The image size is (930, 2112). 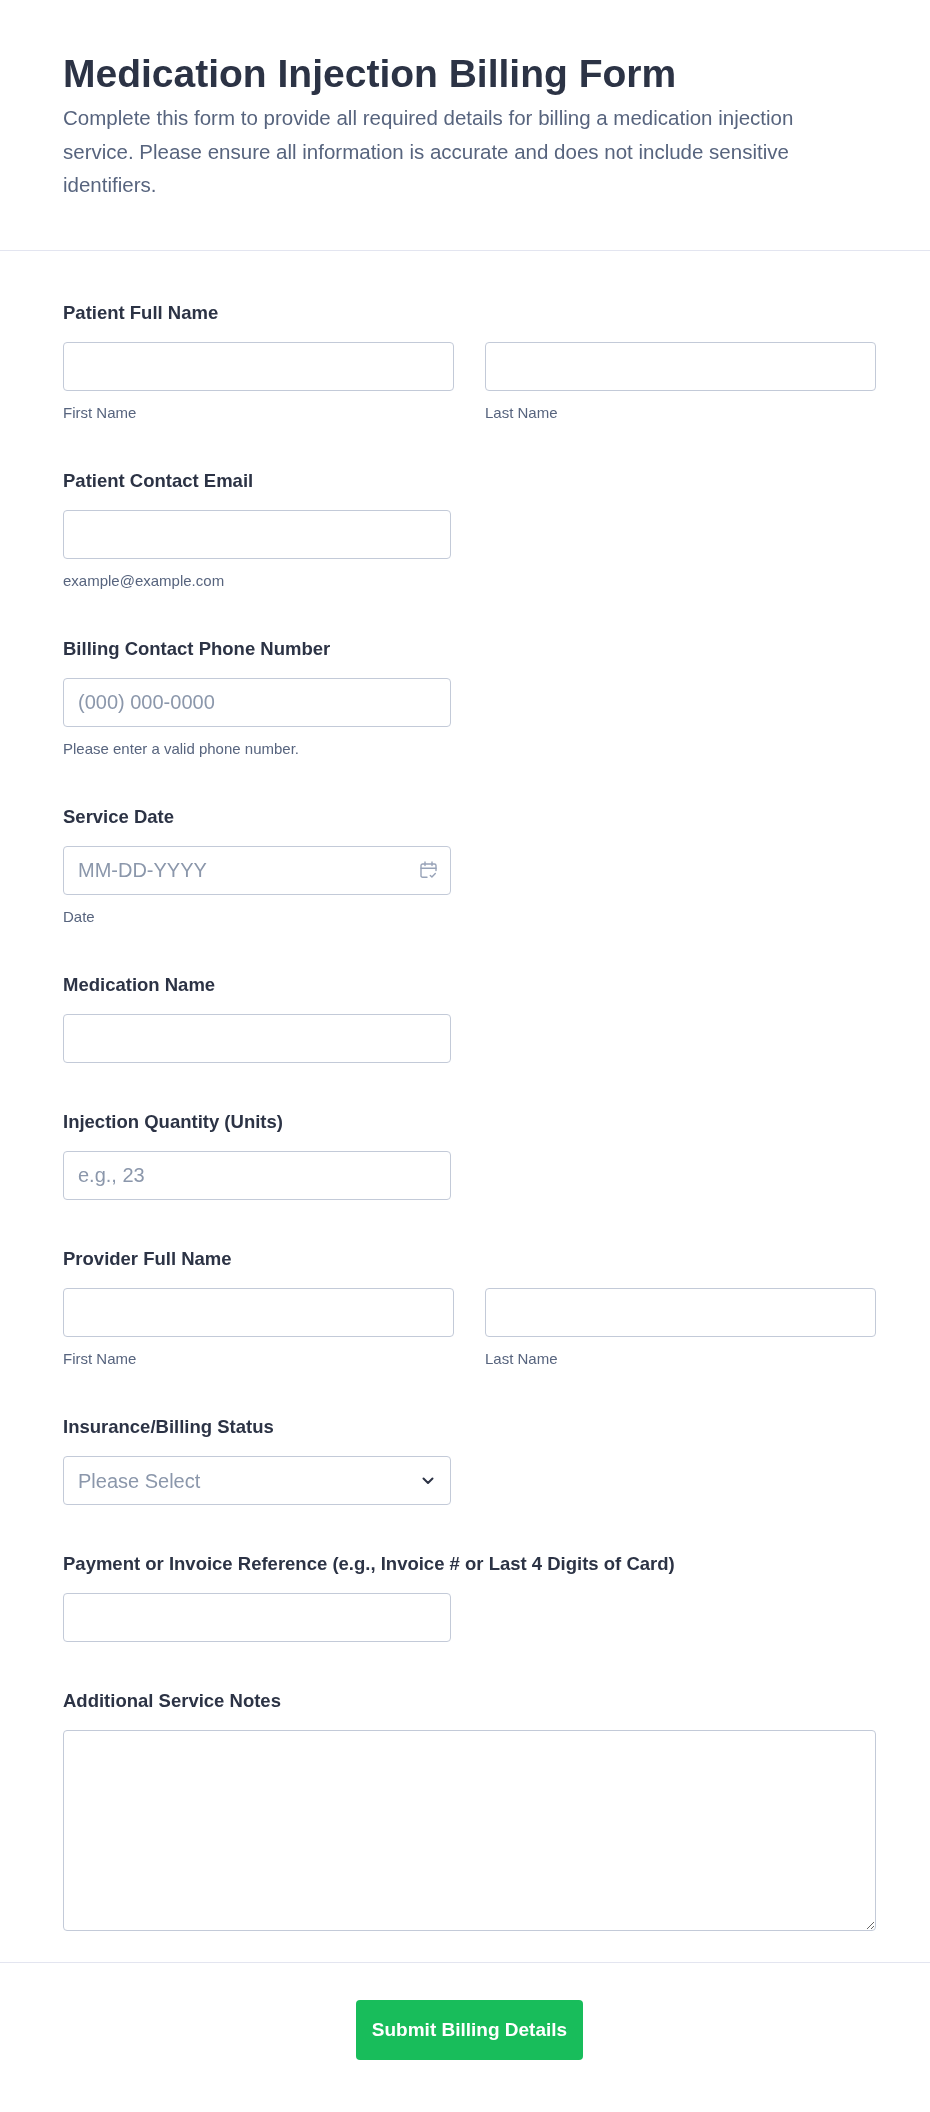 What do you see at coordinates (257, 703) in the screenshot?
I see `phone-input: (000) 000-0000` at bounding box center [257, 703].